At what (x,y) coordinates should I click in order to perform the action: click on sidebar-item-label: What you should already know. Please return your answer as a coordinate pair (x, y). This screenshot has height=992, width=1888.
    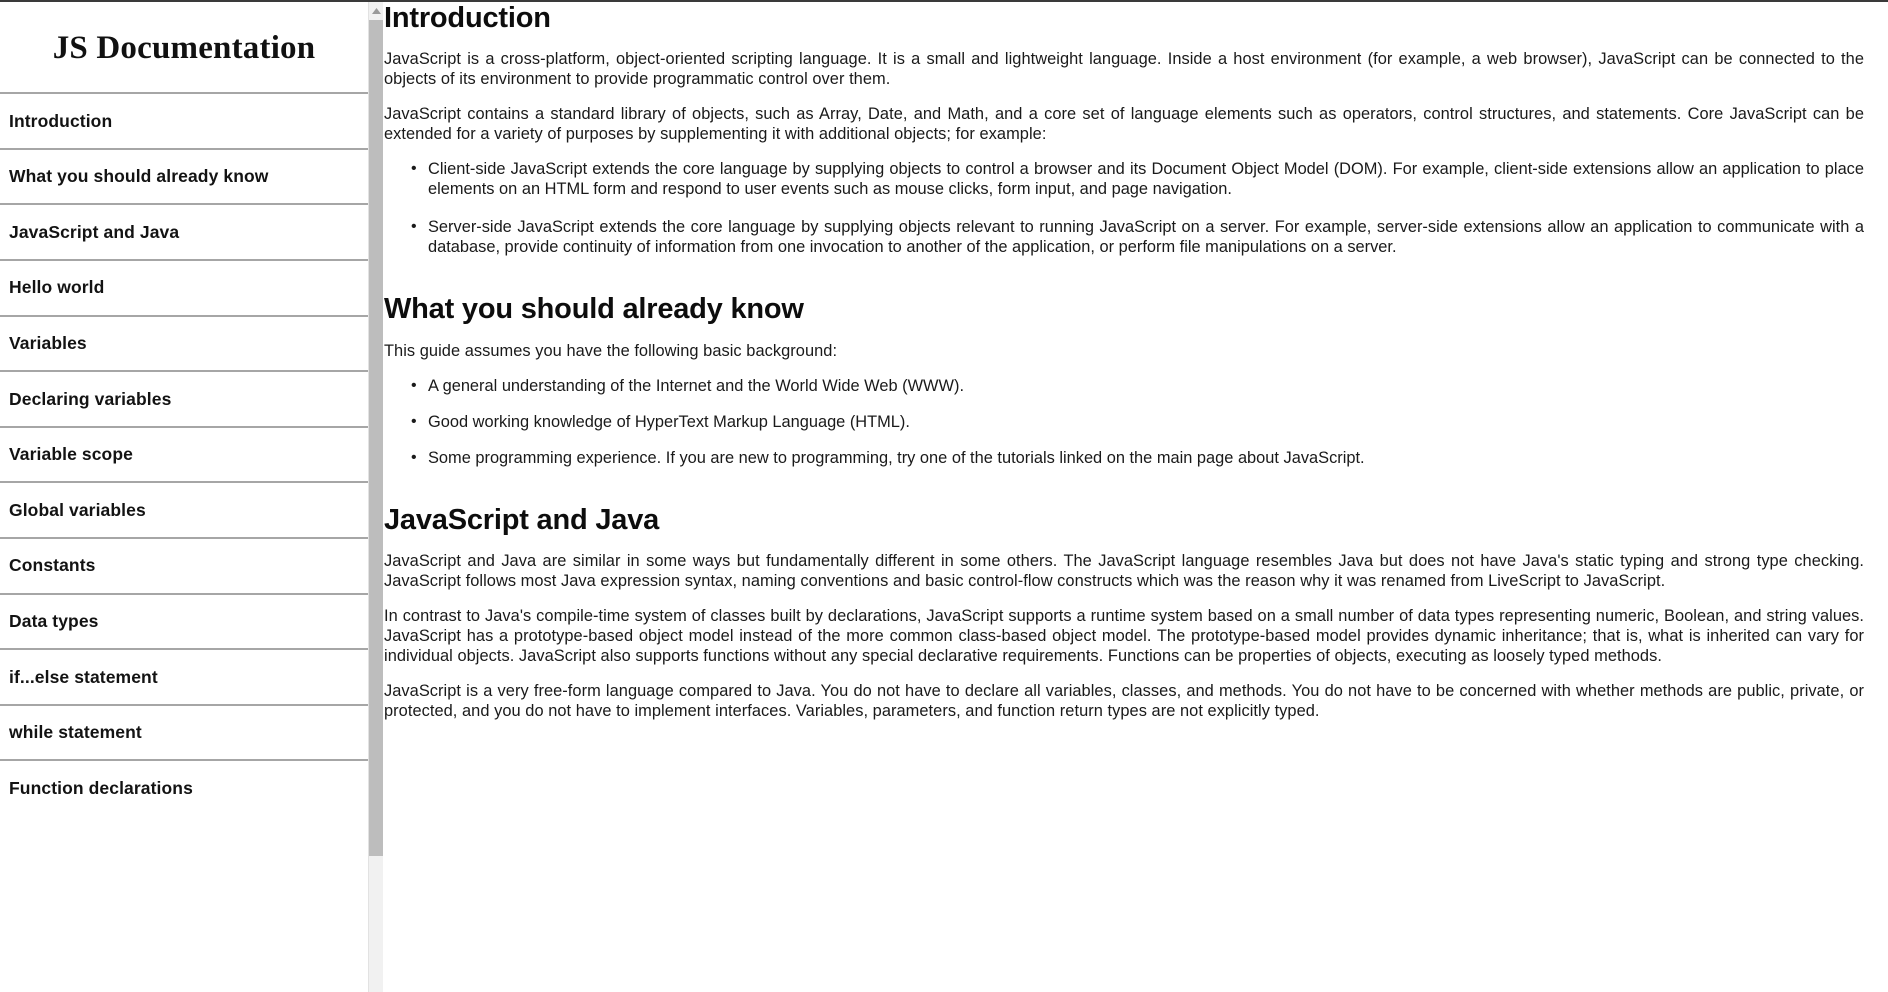
    Looking at the image, I should click on (139, 176).